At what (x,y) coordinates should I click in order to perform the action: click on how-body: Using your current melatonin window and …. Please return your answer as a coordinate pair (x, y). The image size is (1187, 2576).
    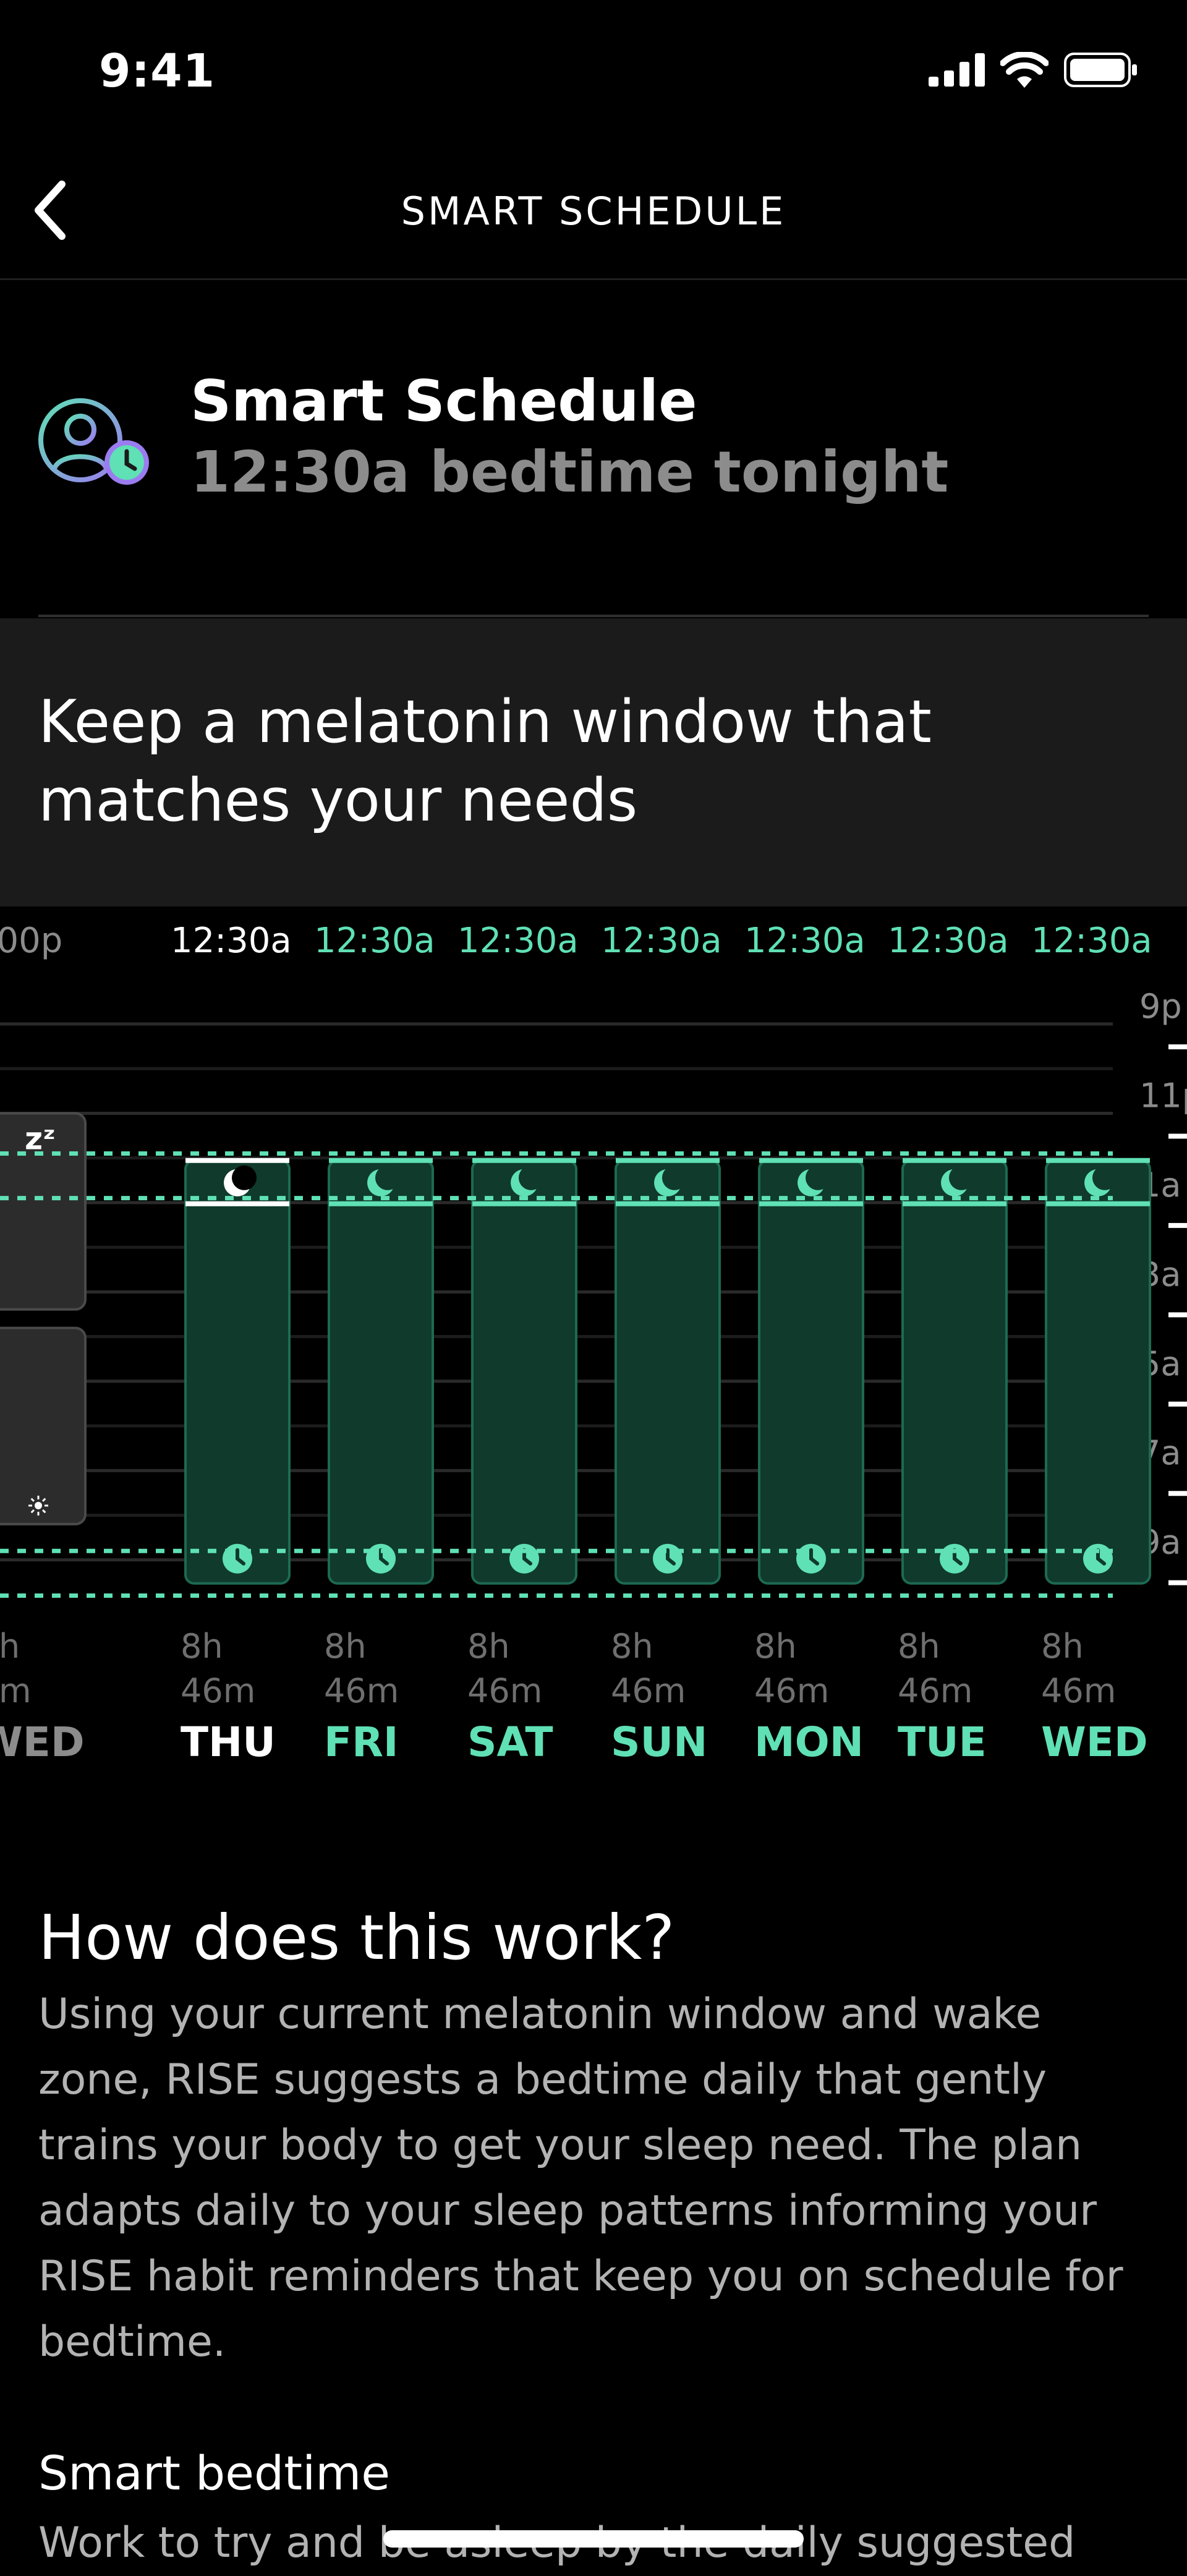
    Looking at the image, I should click on (581, 2178).